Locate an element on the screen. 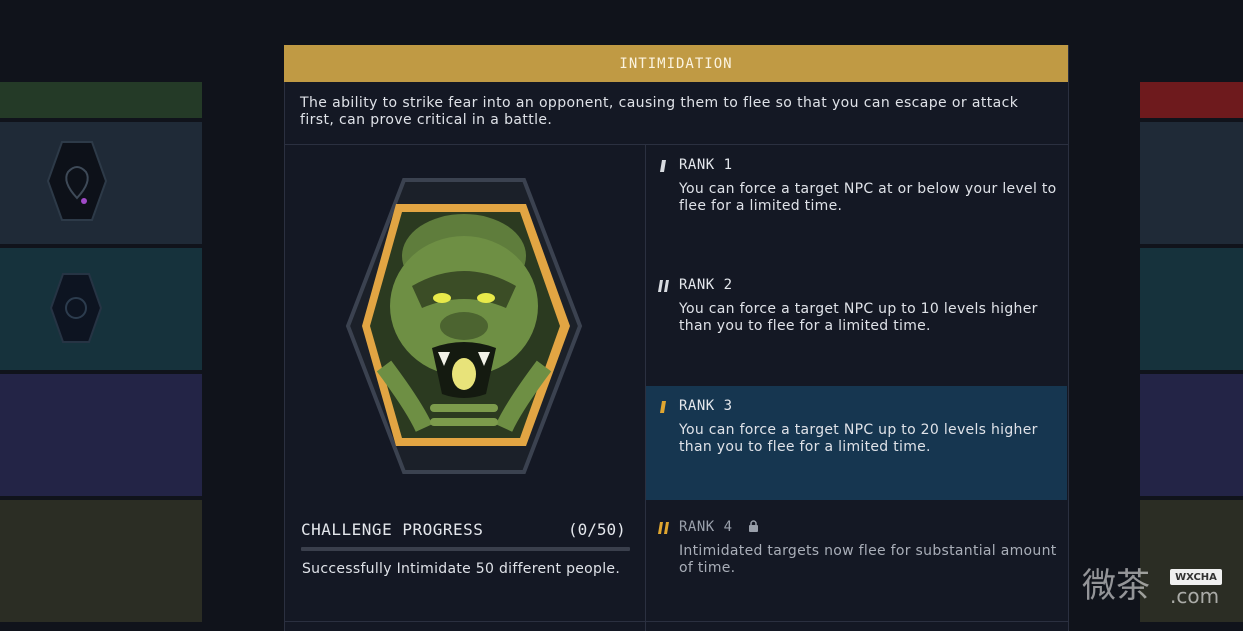  challenge-progress-bar is located at coordinates (465, 549).